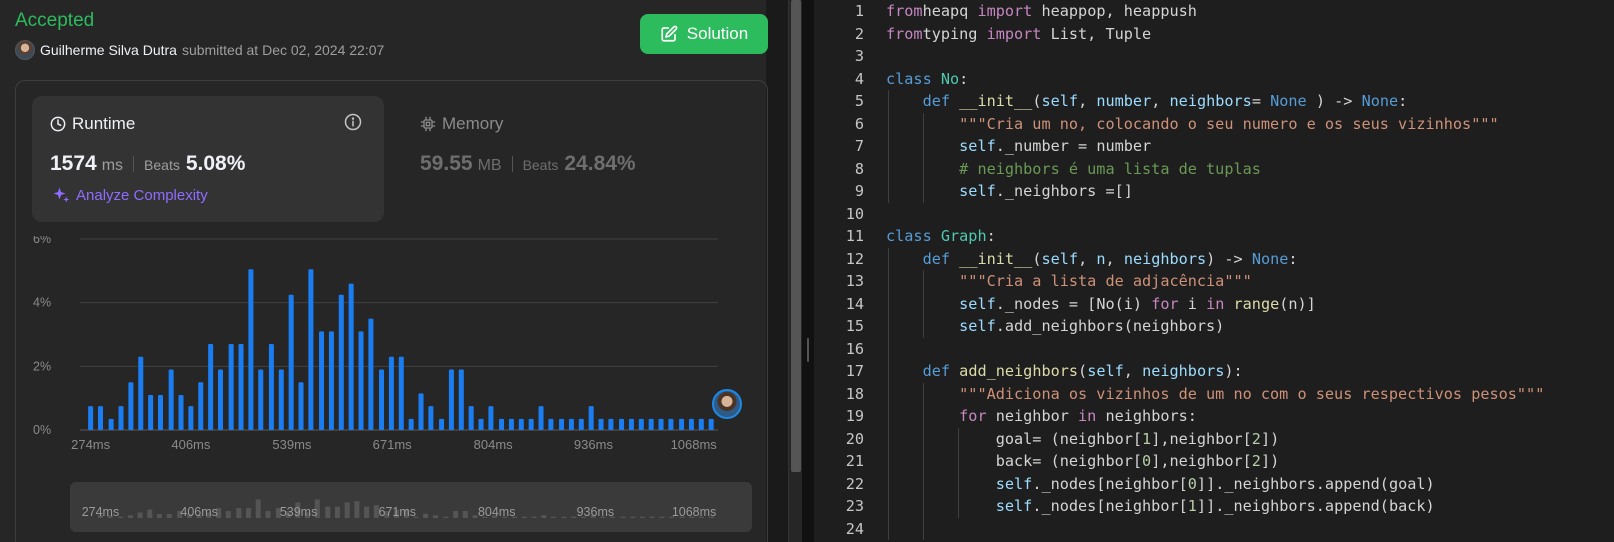 The image size is (1614, 542). What do you see at coordinates (1214, 281) in the screenshot?
I see `code-line: 13 """Cria a lista de adjacência"""` at bounding box center [1214, 281].